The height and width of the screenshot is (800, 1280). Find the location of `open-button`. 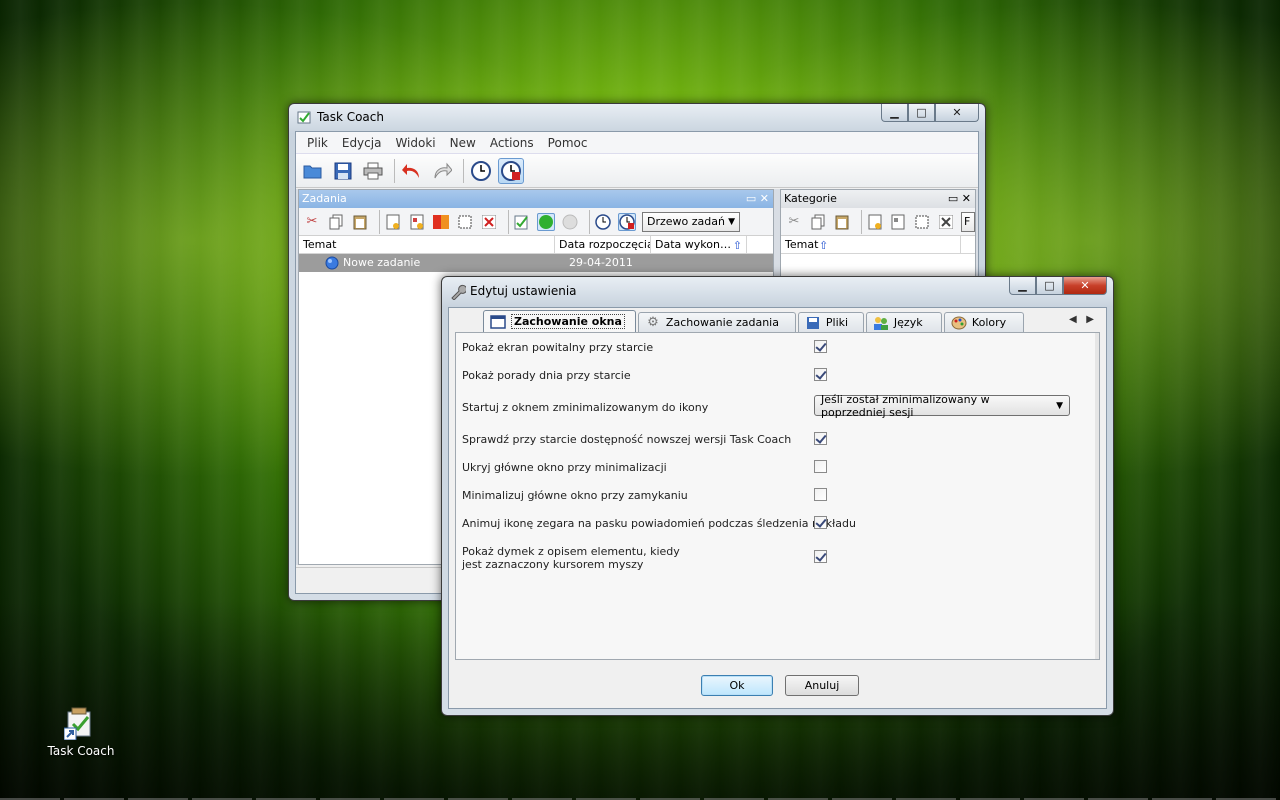

open-button is located at coordinates (313, 171).